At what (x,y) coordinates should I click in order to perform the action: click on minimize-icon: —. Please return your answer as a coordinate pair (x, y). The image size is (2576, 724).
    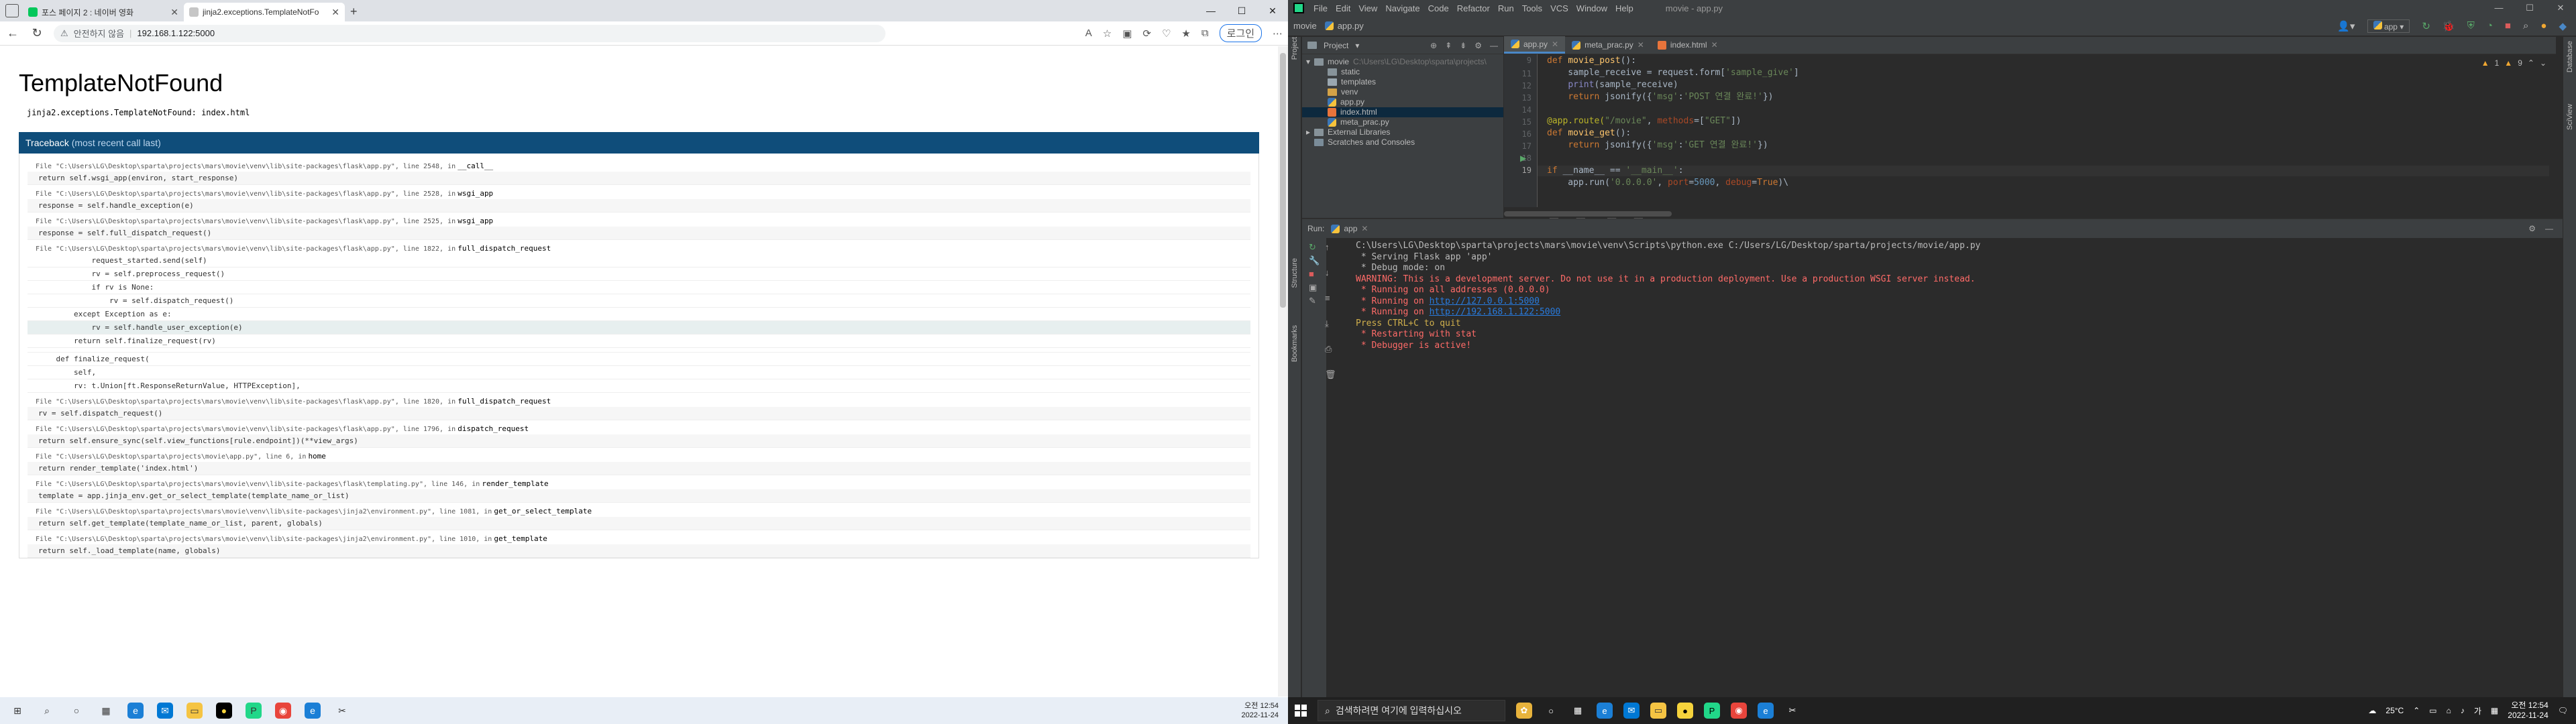
    Looking at the image, I should click on (1210, 10).